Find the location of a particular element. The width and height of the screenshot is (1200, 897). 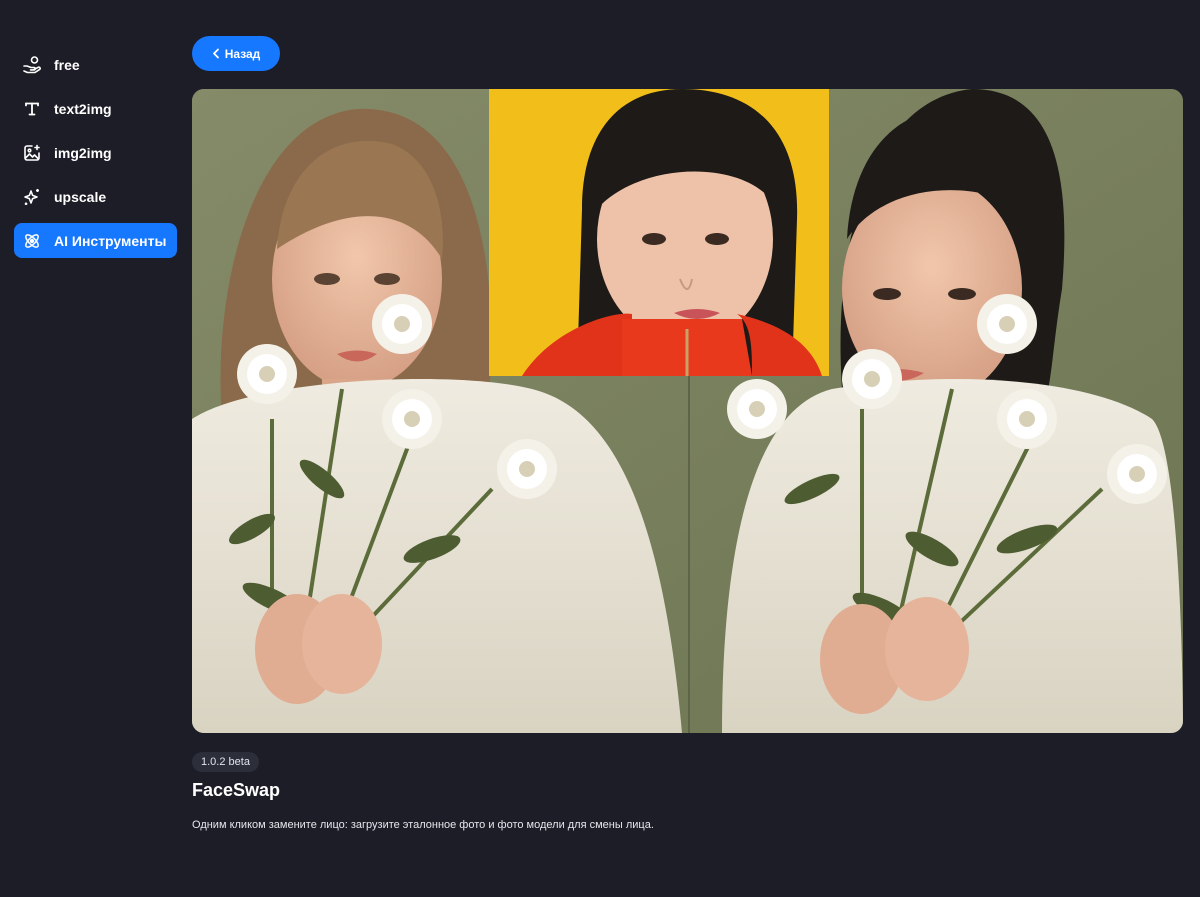

sidebar-item-ai-tools: AI Инструменты is located at coordinates (95, 240).